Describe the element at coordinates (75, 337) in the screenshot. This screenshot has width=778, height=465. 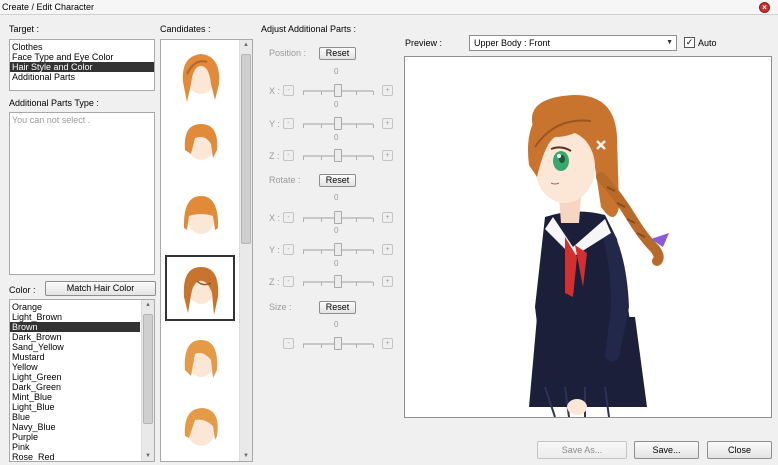
I see `color-item: Dark_Brown` at that location.